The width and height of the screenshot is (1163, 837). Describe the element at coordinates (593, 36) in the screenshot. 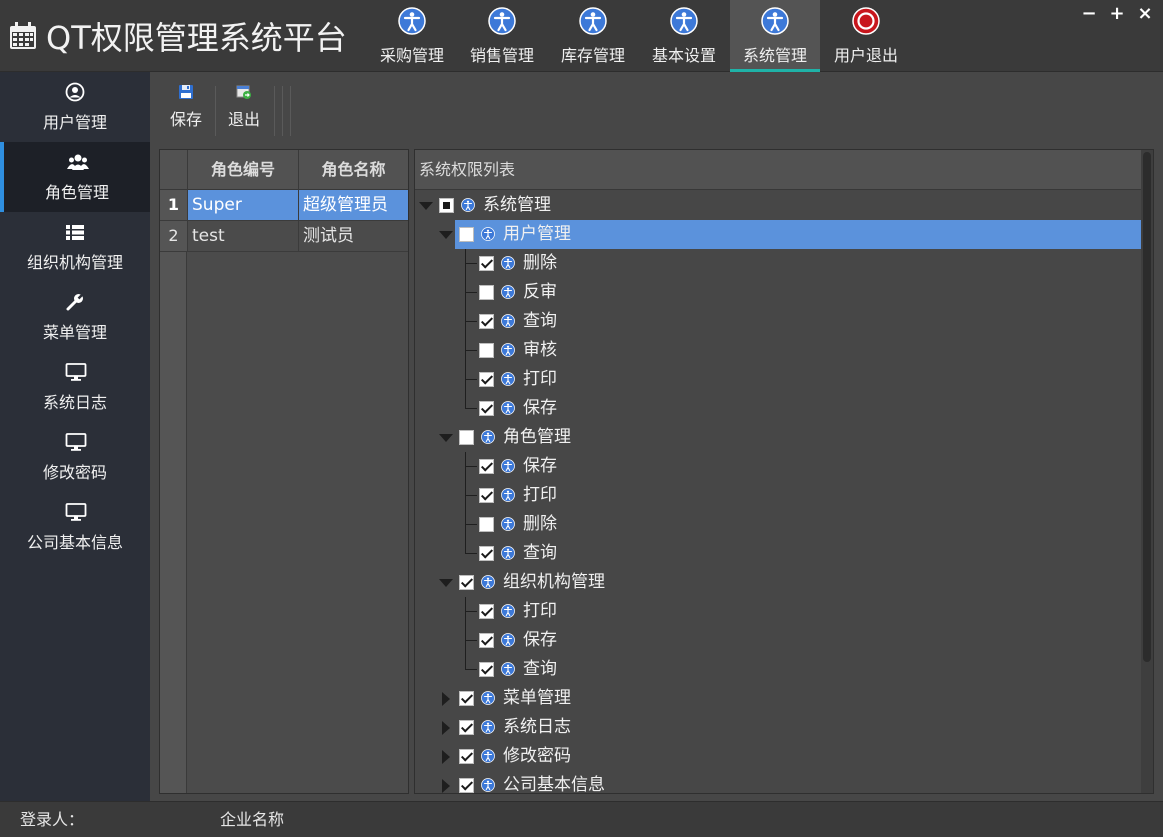

I see `nav-tab-2: 库存管理` at that location.